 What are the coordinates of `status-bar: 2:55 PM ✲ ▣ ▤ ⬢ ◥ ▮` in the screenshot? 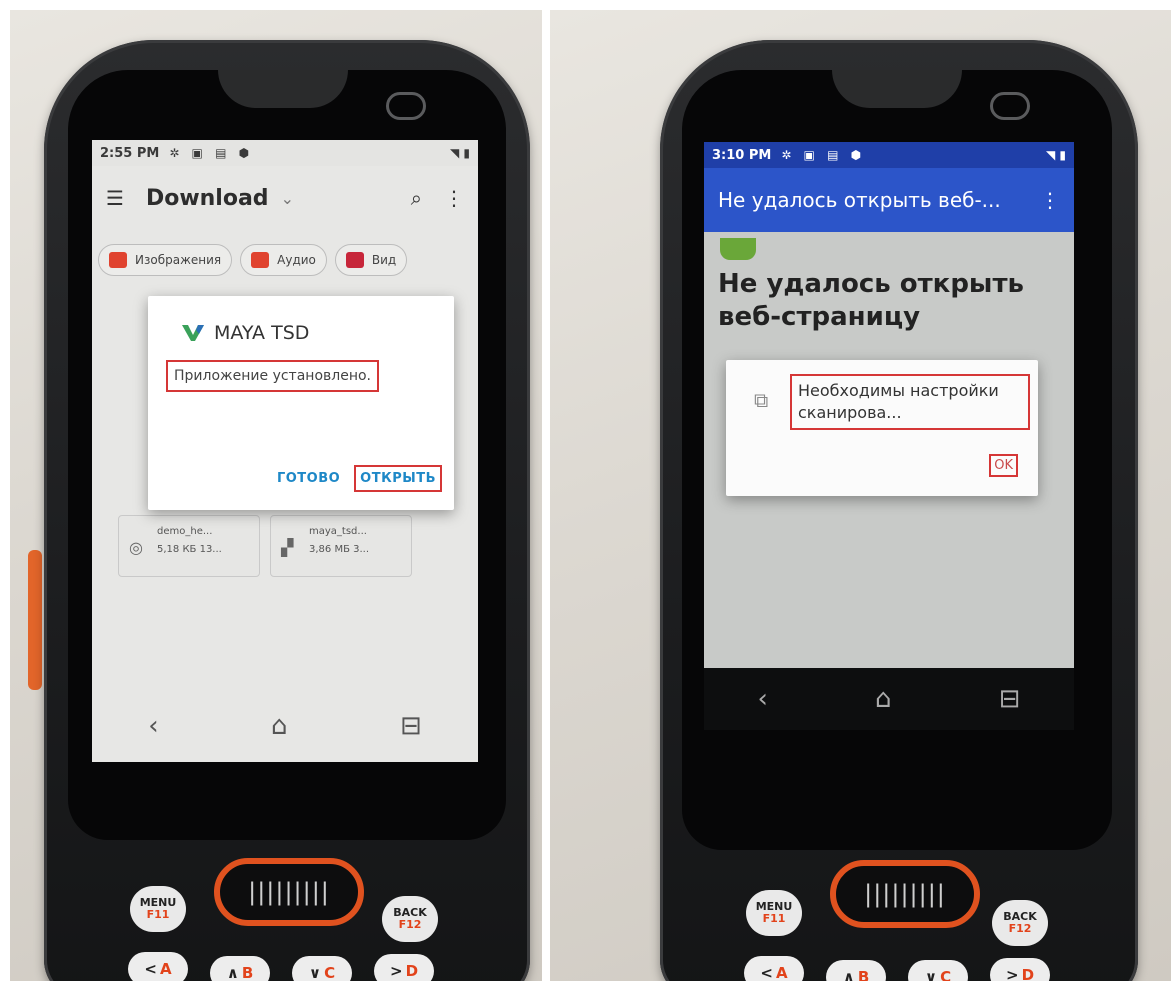 It's located at (285, 153).